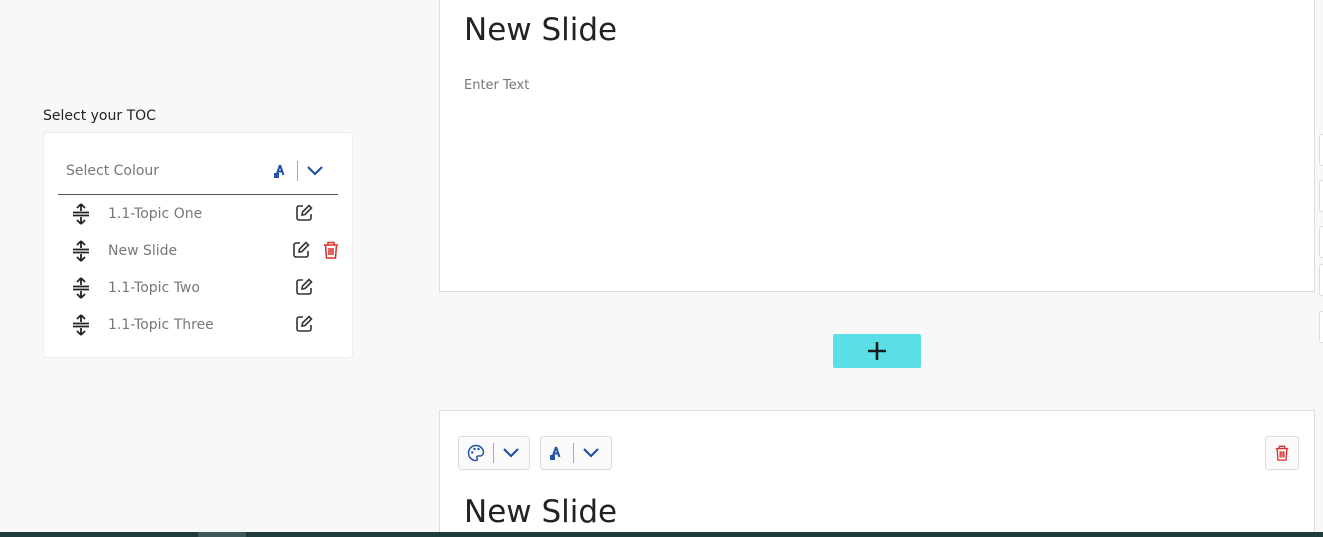  I want to click on plus-icon, so click(877, 351).